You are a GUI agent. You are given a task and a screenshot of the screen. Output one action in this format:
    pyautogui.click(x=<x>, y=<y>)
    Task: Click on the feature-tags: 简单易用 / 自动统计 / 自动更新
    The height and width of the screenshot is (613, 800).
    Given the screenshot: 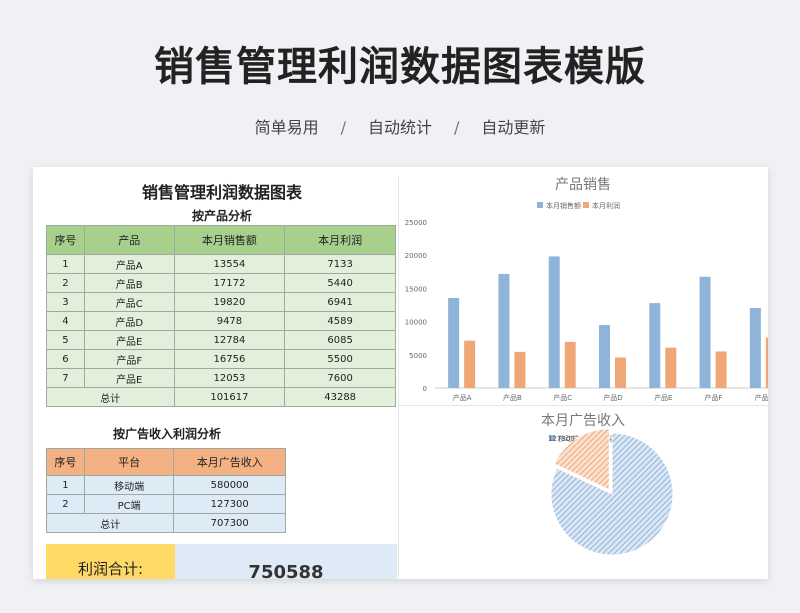 What is the action you would take?
    pyautogui.click(x=400, y=126)
    